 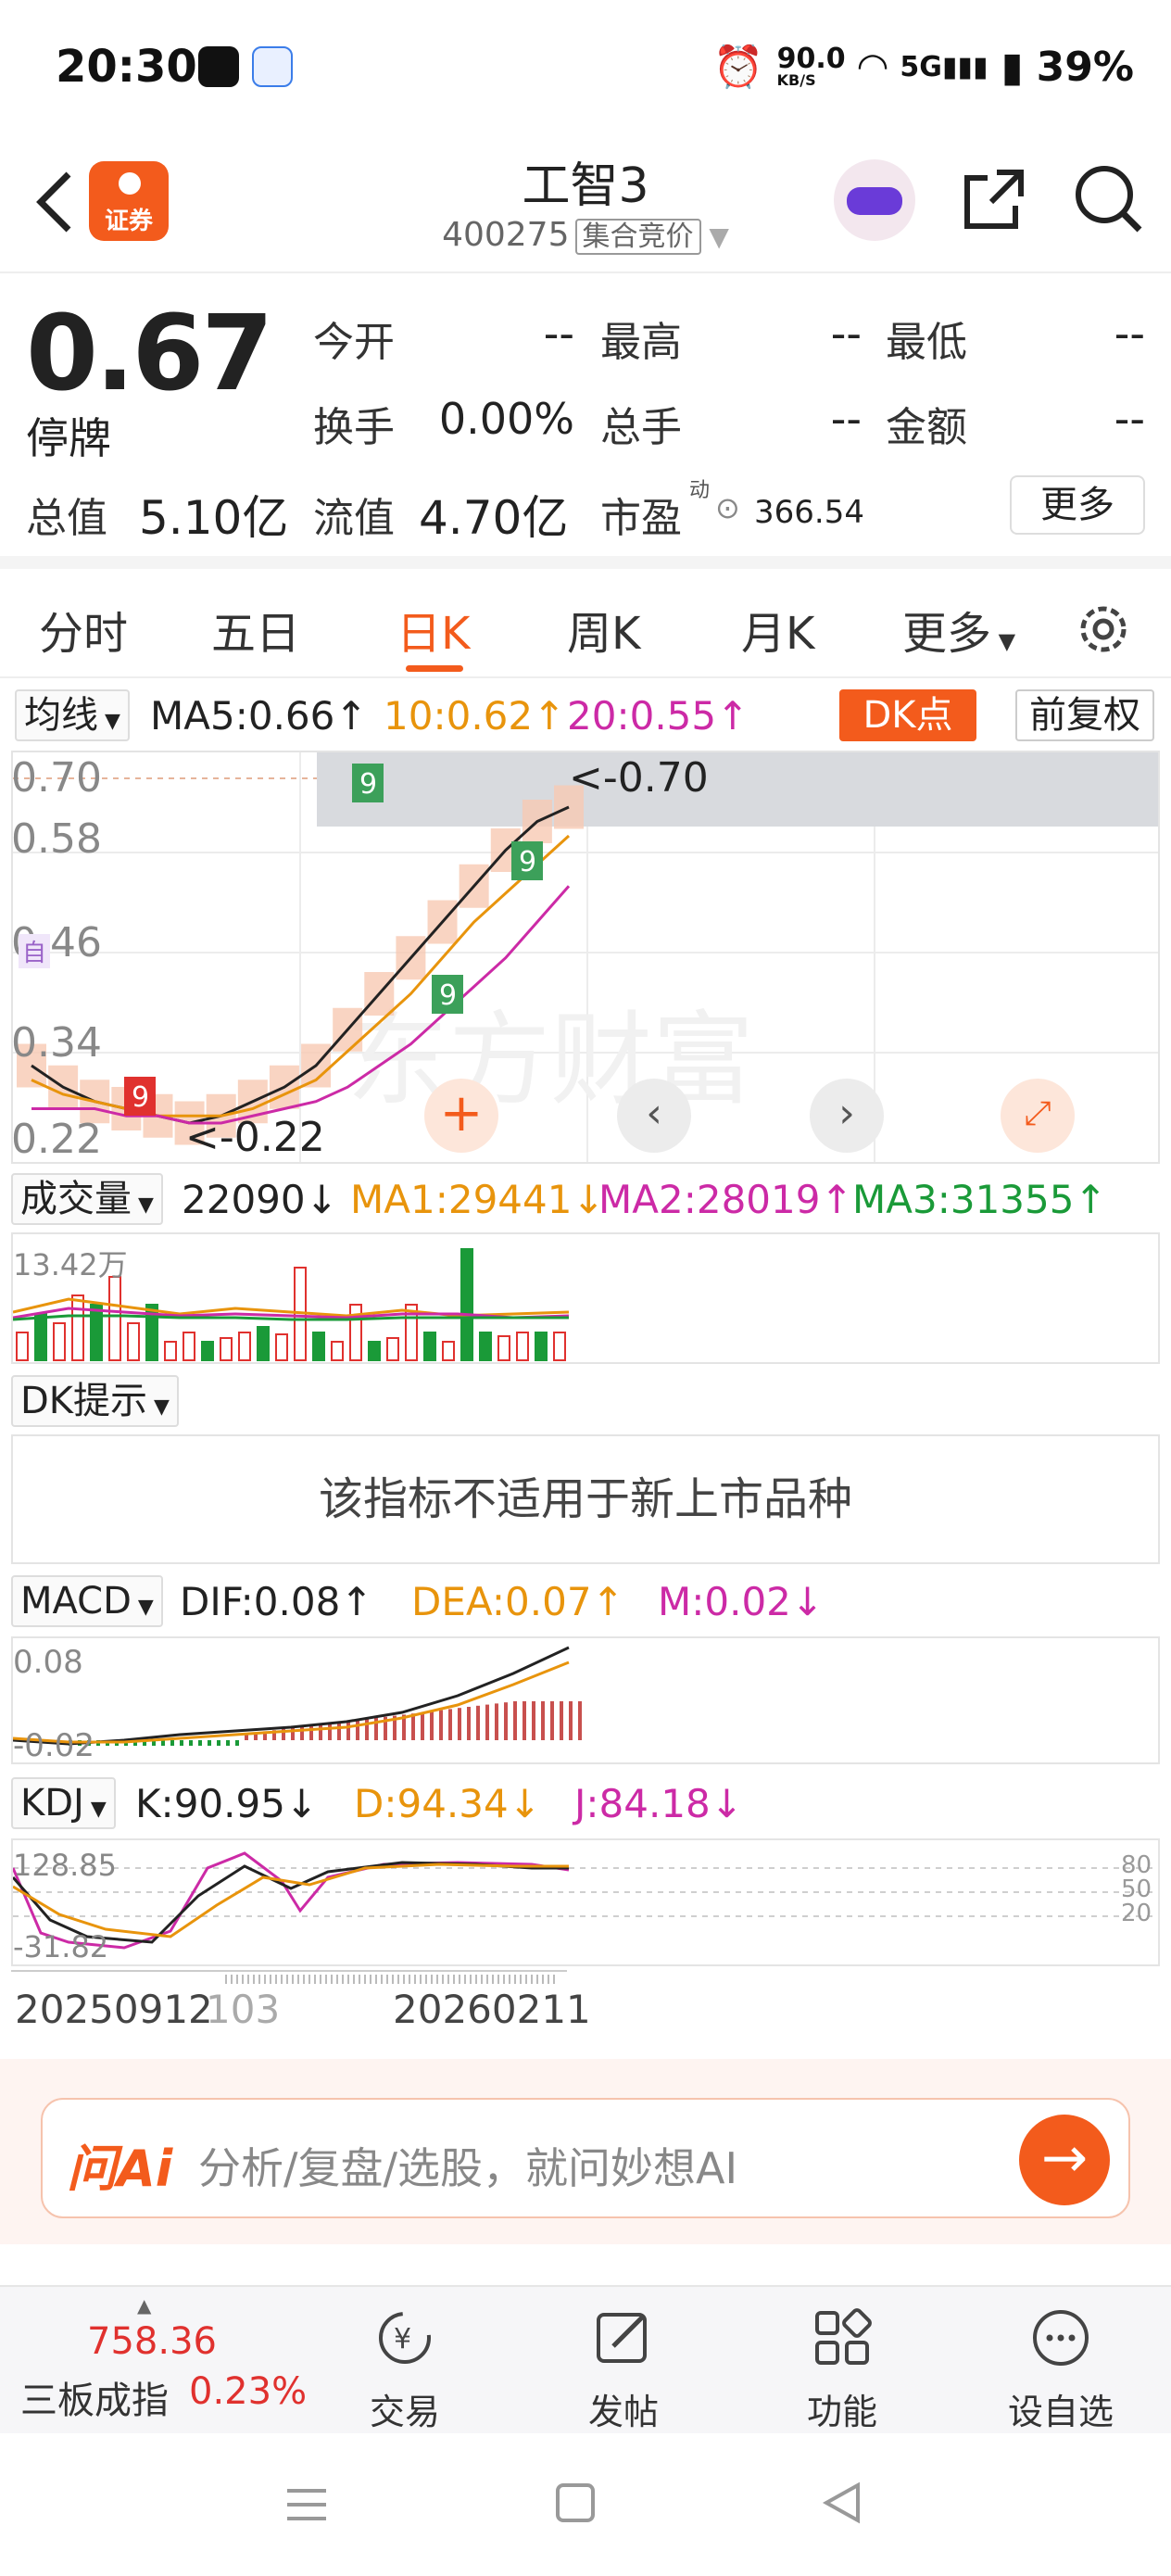 What do you see at coordinates (1060, 2369) in the screenshot?
I see `nav-add-watchlist: 设自选` at bounding box center [1060, 2369].